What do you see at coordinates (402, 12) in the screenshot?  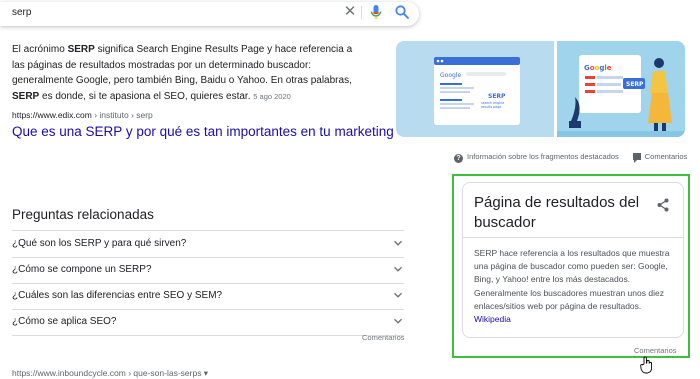 I see `search-icon` at bounding box center [402, 12].